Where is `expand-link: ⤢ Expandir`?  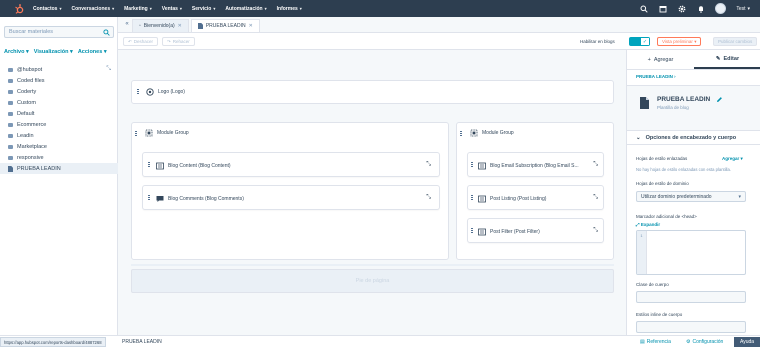
expand-link: ⤢ Expandir is located at coordinates (648, 224).